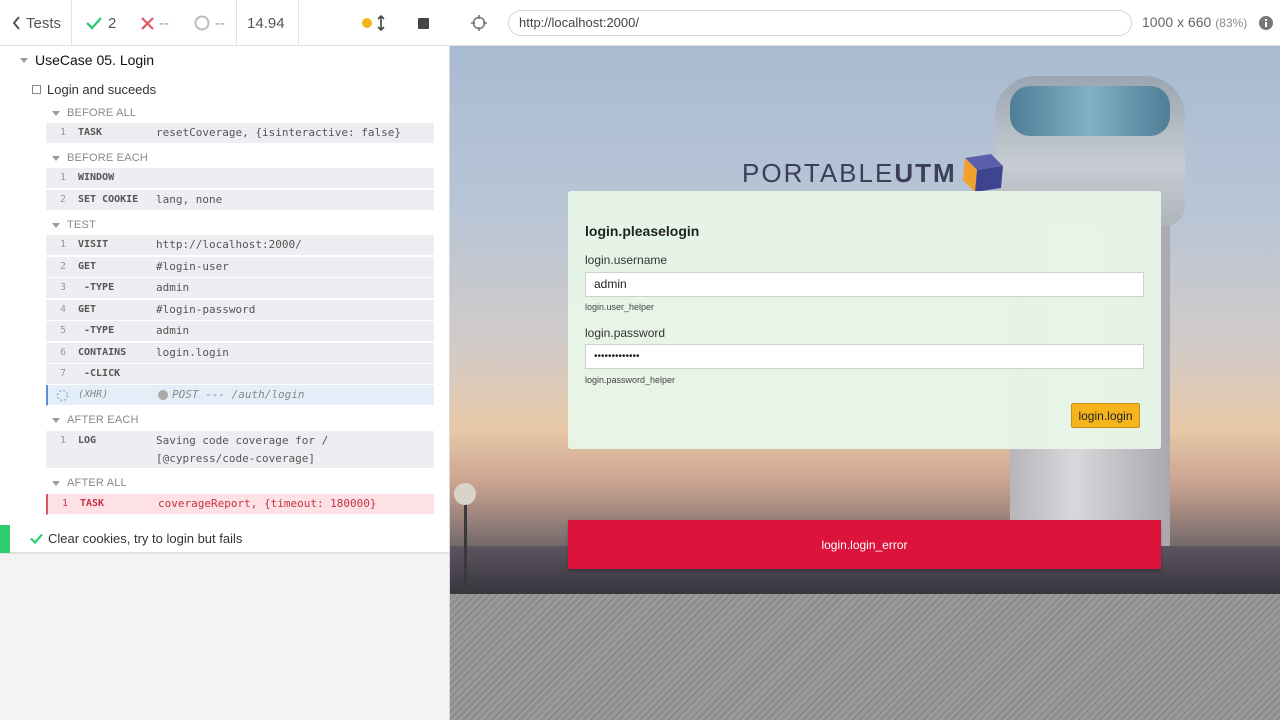 Image resolution: width=1280 pixels, height=720 pixels. Describe the element at coordinates (479, 23) in the screenshot. I see `crosshair-icon` at that location.